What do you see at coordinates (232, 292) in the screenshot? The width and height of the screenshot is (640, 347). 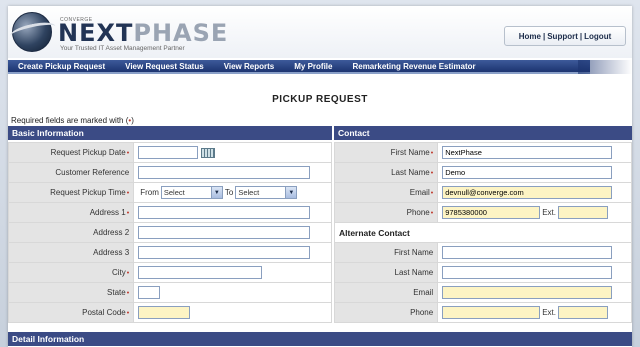 I see `cell-state` at bounding box center [232, 292].